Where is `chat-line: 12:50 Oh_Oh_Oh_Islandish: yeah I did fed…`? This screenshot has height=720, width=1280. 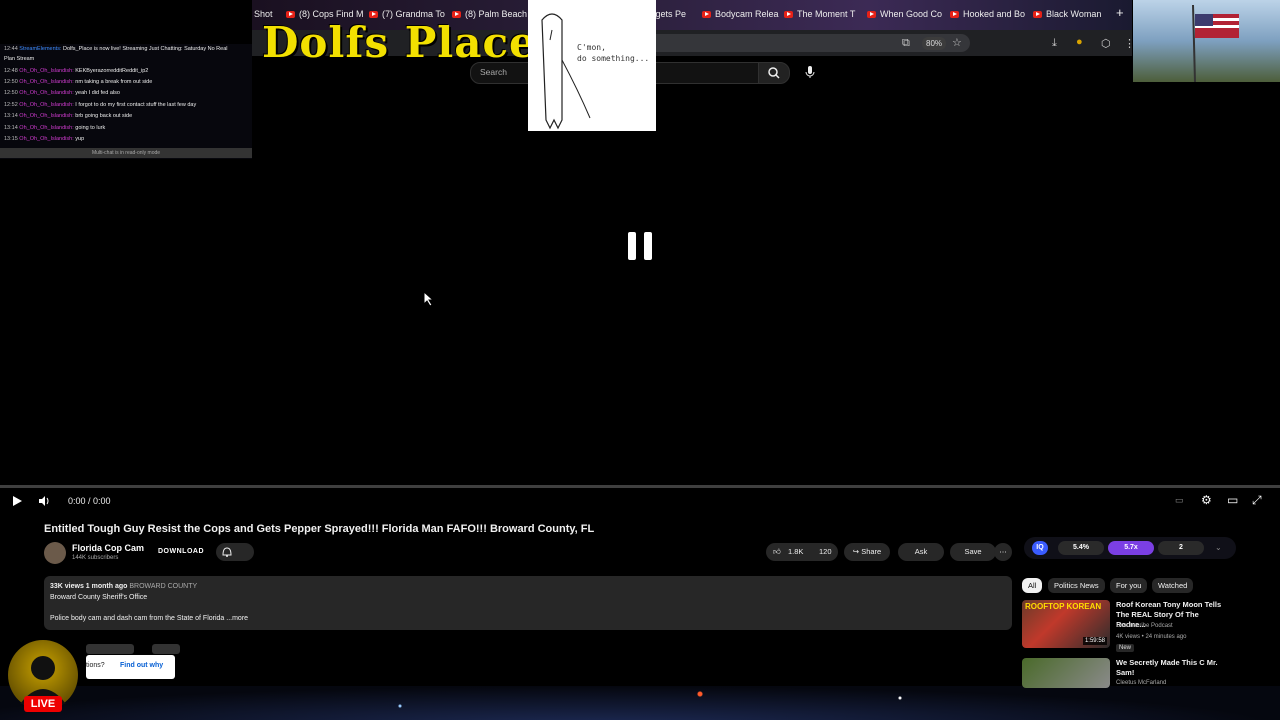
chat-line: 12:50 Oh_Oh_Oh_Islandish: yeah I did fed… is located at coordinates (62, 93).